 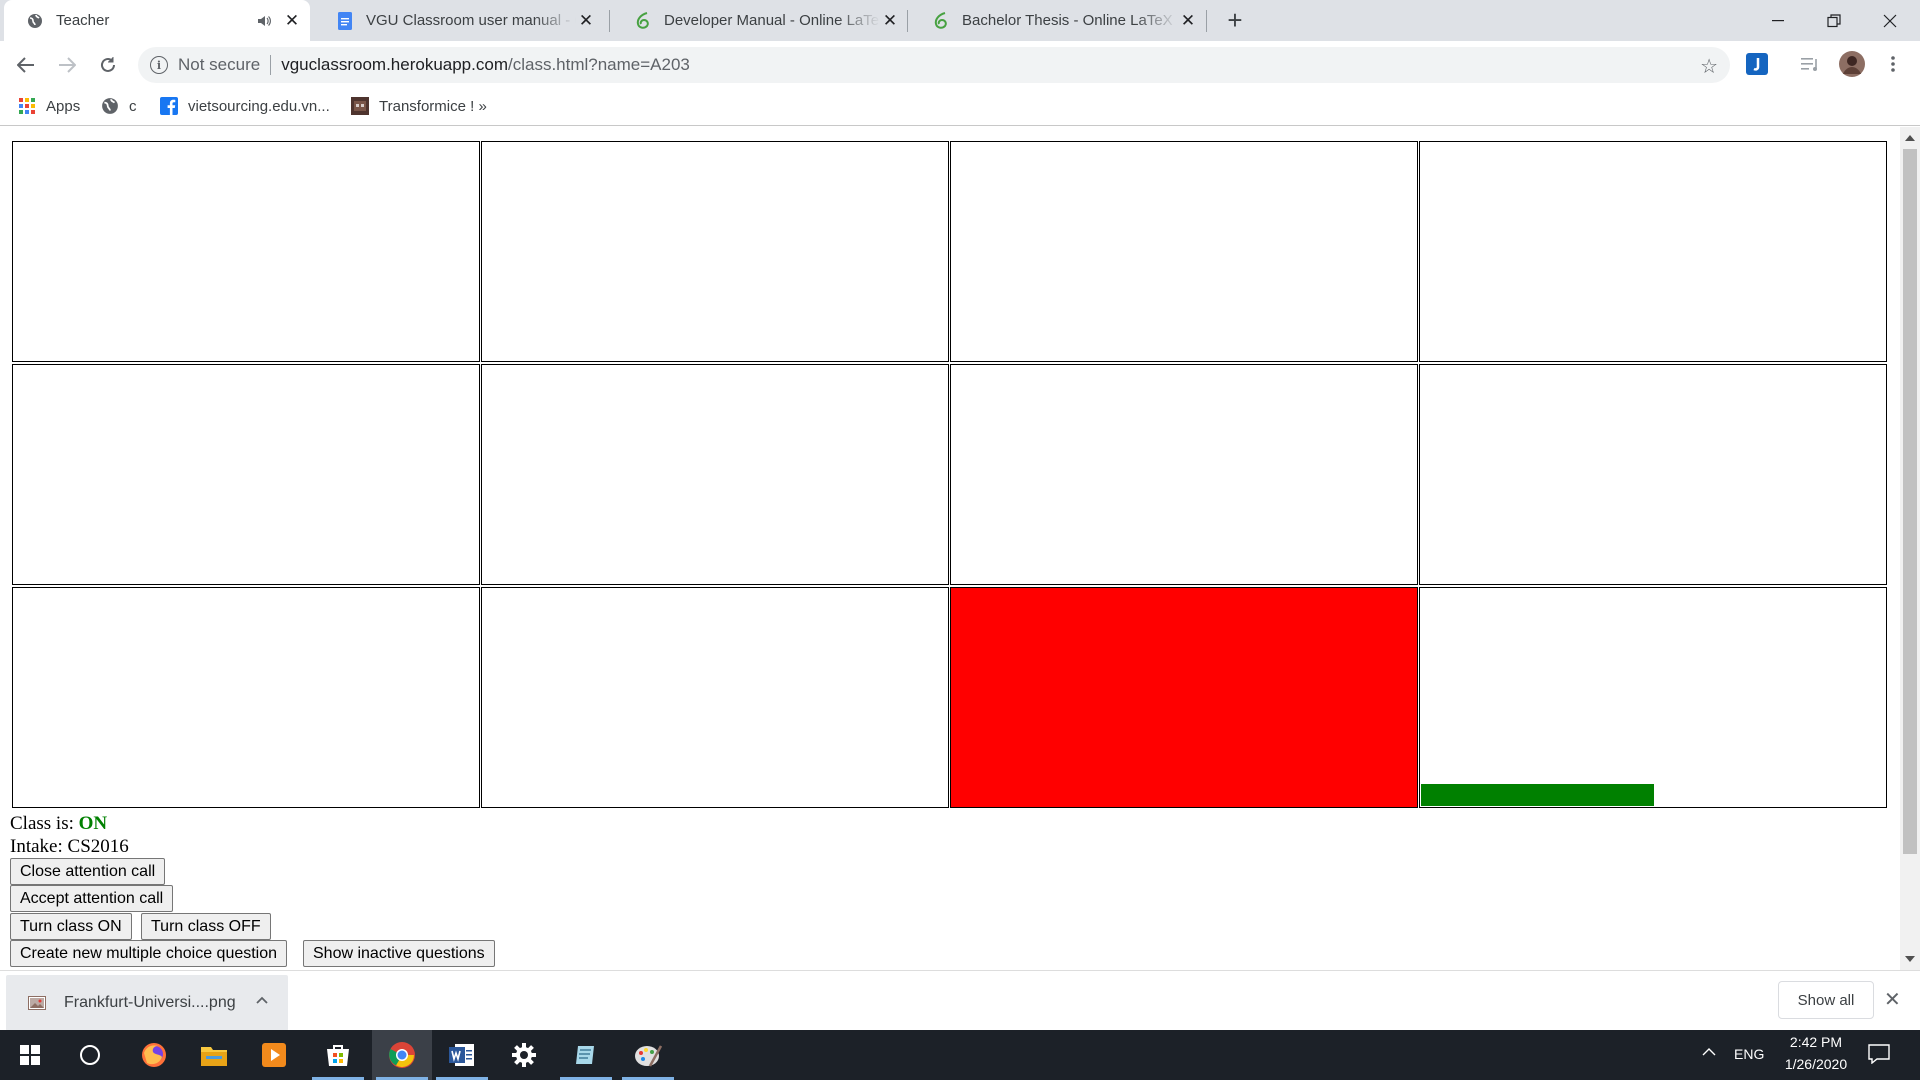 I want to click on page-scrollbar, so click(x=1910, y=548).